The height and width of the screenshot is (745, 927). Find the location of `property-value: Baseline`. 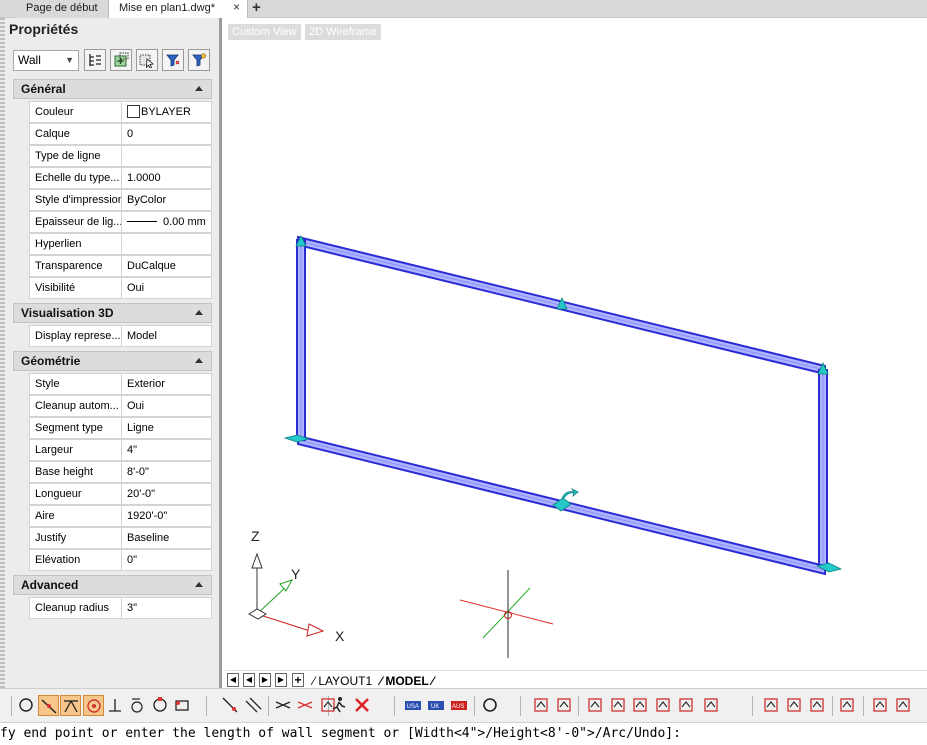

property-value: Baseline is located at coordinates (166, 538).